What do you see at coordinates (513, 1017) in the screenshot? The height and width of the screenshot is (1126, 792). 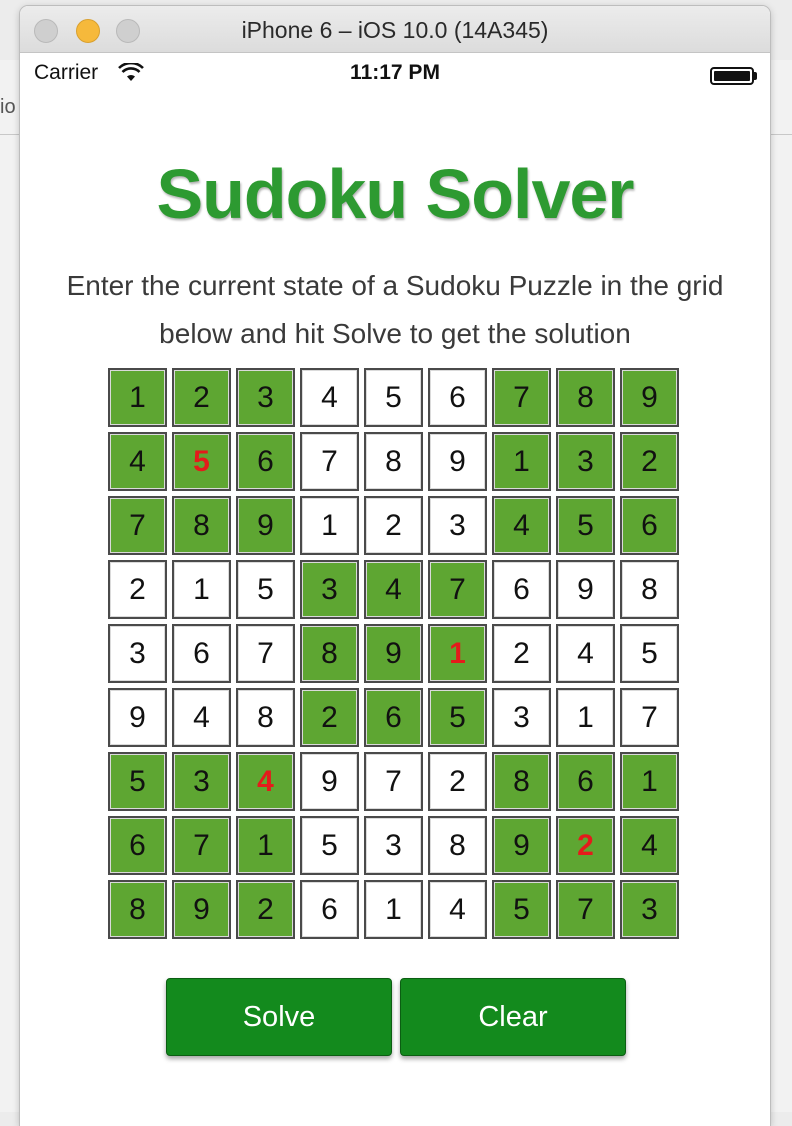 I see `clear-button: Clear` at bounding box center [513, 1017].